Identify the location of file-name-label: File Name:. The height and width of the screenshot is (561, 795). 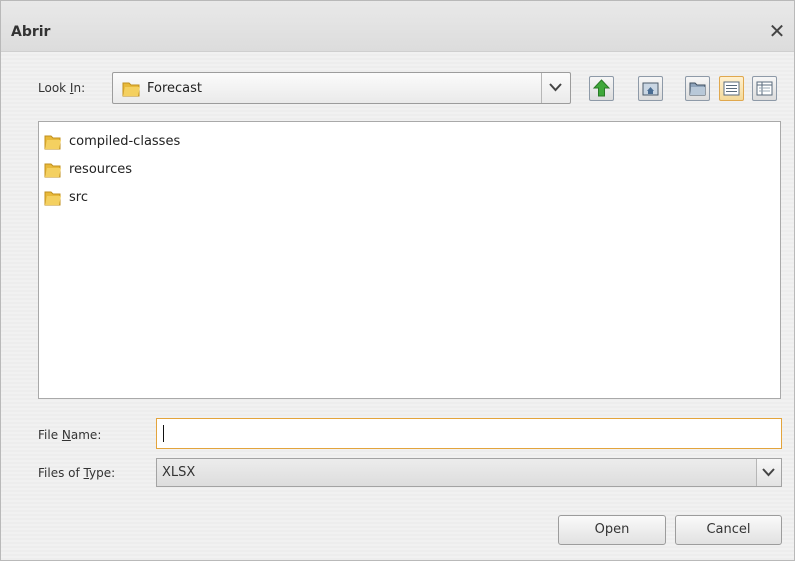
(70, 435).